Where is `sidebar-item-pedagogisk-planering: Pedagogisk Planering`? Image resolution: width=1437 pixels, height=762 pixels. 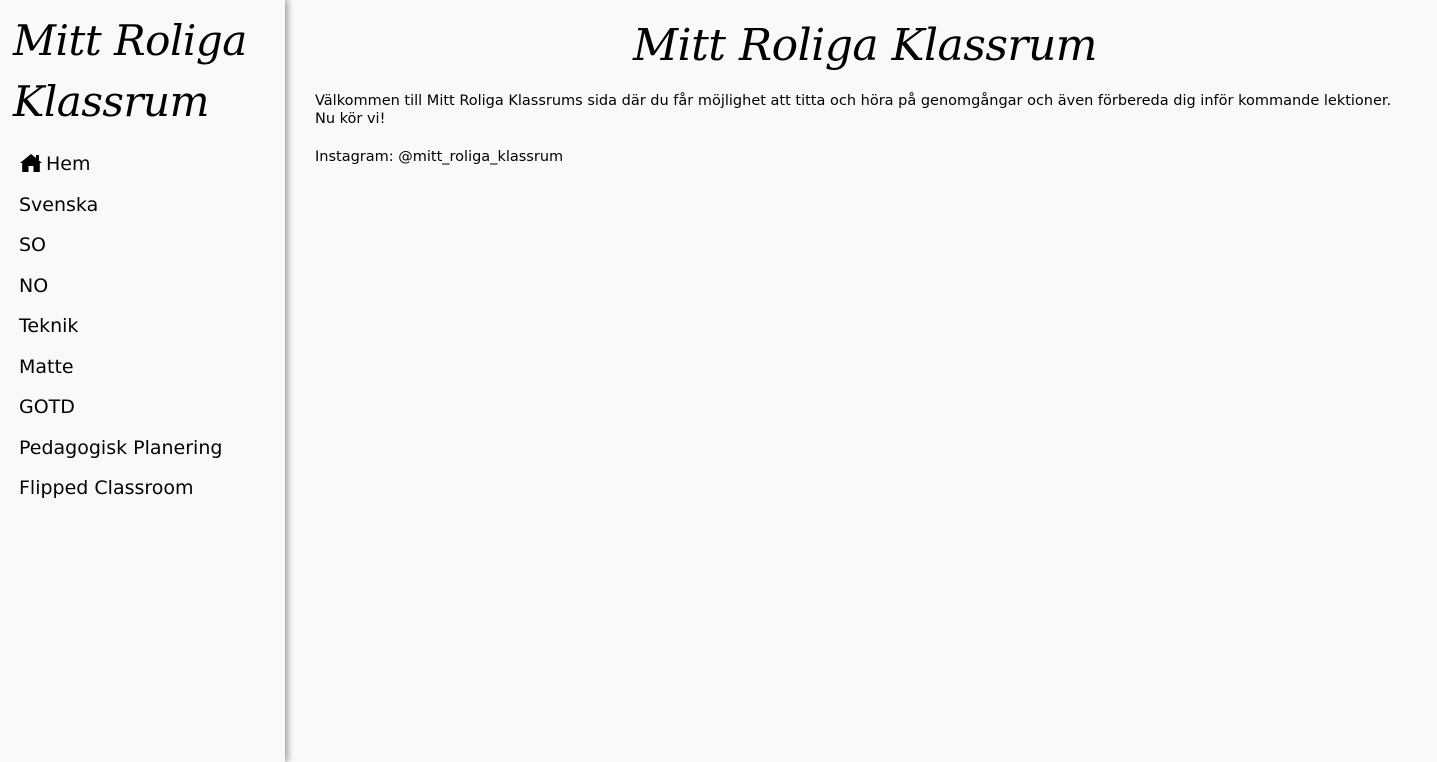
sidebar-item-pedagogisk-planering: Pedagogisk Planering is located at coordinates (142, 448).